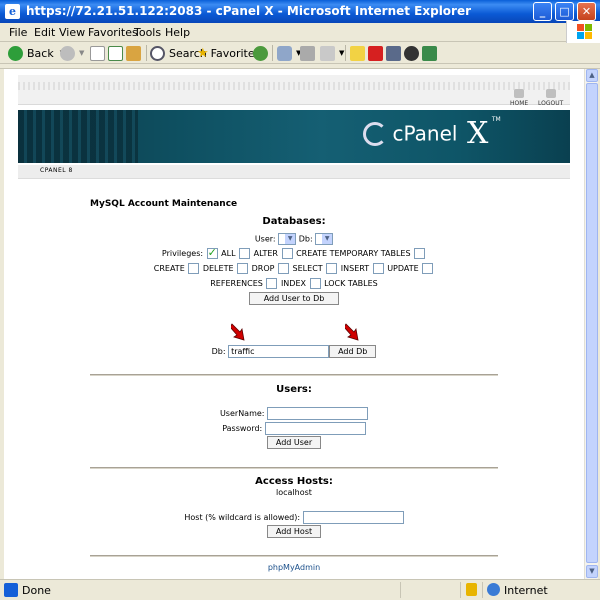 The image size is (600, 600). Describe the element at coordinates (315, 283) in the screenshot. I see `index-checkbox` at that location.